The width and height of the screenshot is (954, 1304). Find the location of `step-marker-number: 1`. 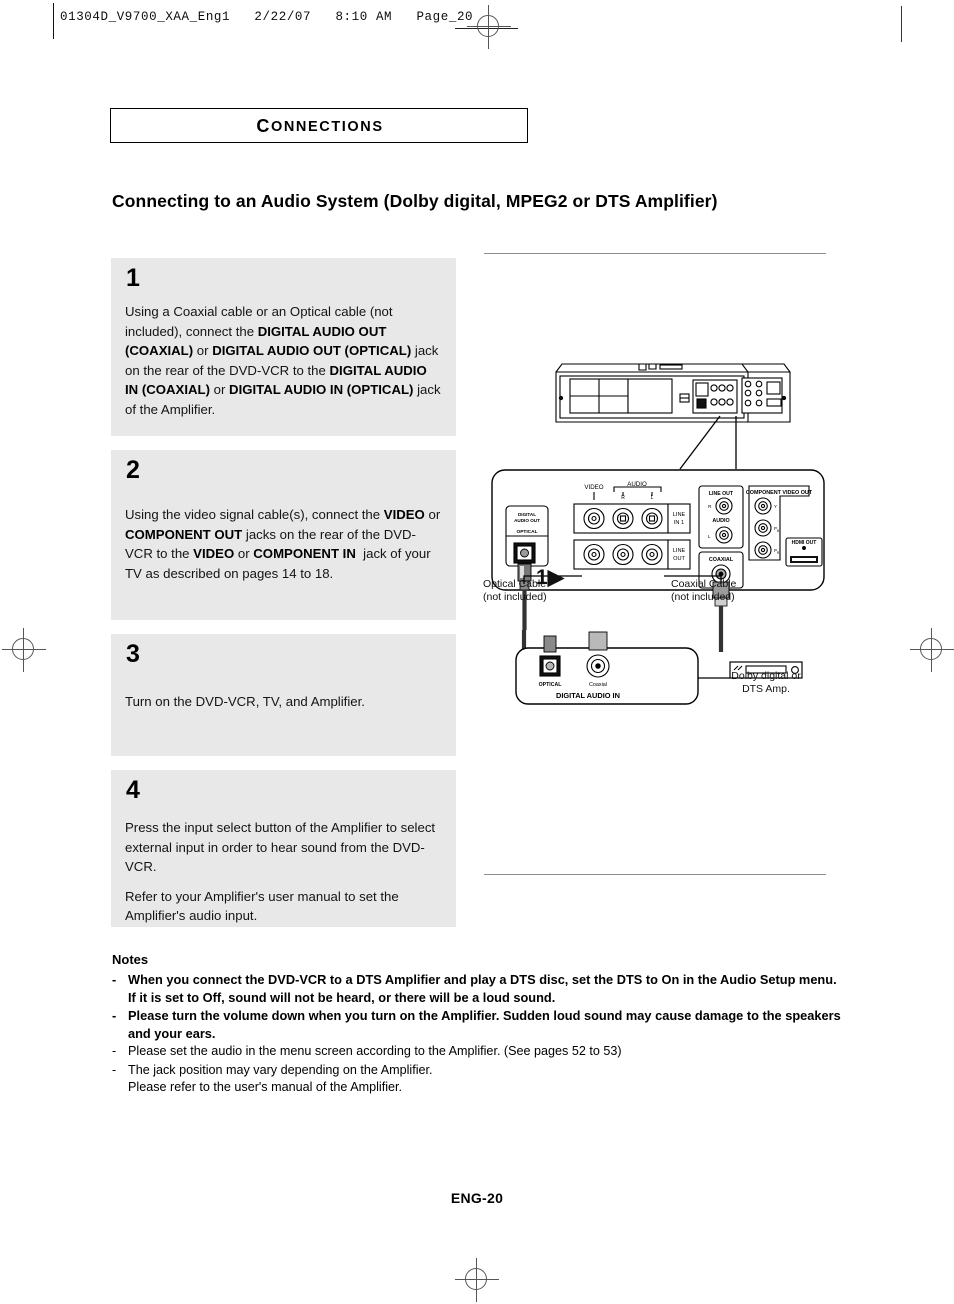

step-marker-number: 1 is located at coordinates (542, 577).